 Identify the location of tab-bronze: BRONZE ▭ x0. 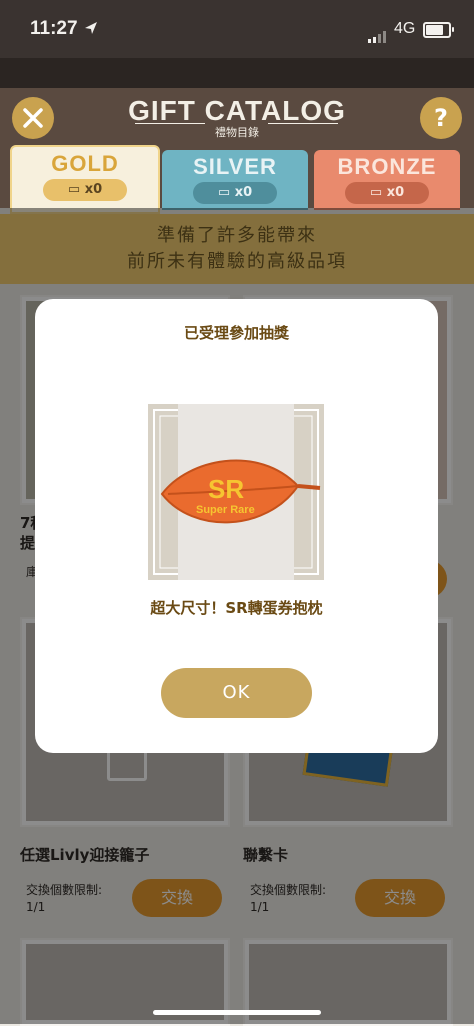
(387, 180).